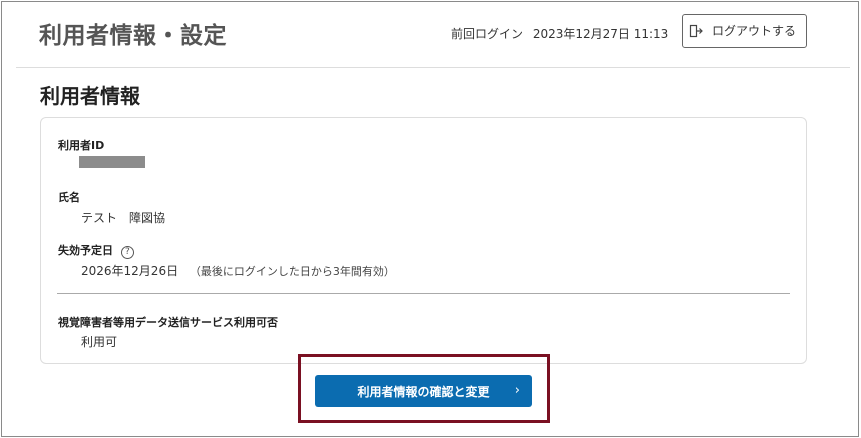  I want to click on card-divider, so click(423, 293).